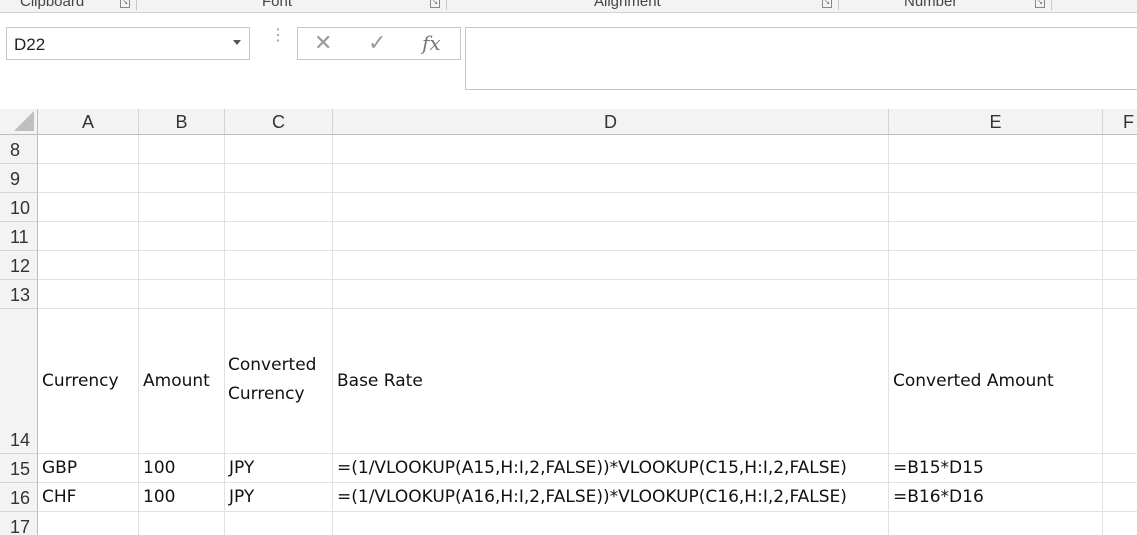  What do you see at coordinates (801, 58) in the screenshot?
I see `formula-input` at bounding box center [801, 58].